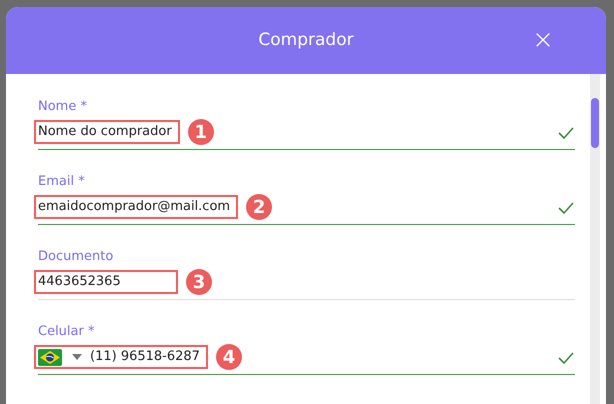 The image size is (614, 404). Describe the element at coordinates (595, 239) in the screenshot. I see `scrollbar-track` at that location.